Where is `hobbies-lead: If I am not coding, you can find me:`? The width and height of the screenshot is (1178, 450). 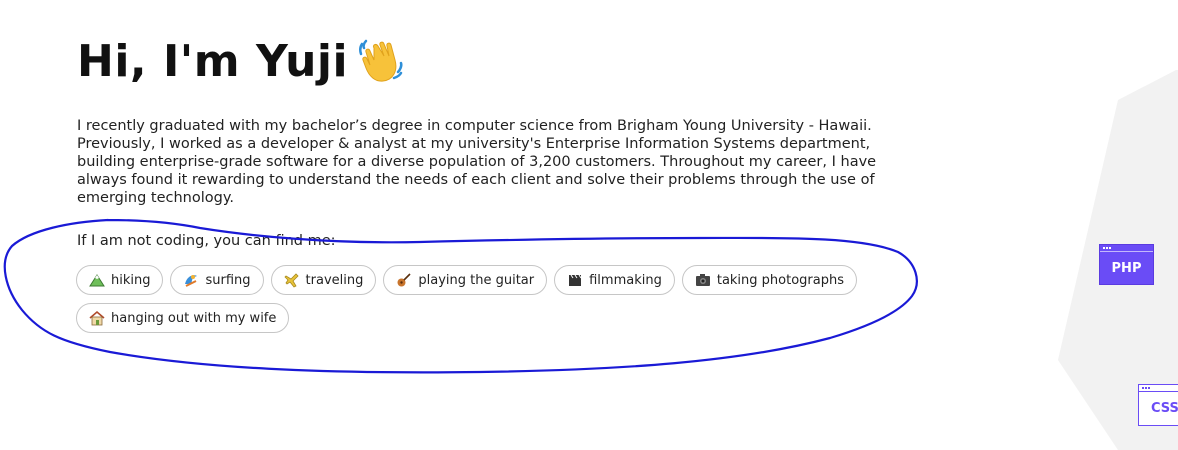
hobbies-lead: If I am not coding, you can find me: is located at coordinates (206, 241).